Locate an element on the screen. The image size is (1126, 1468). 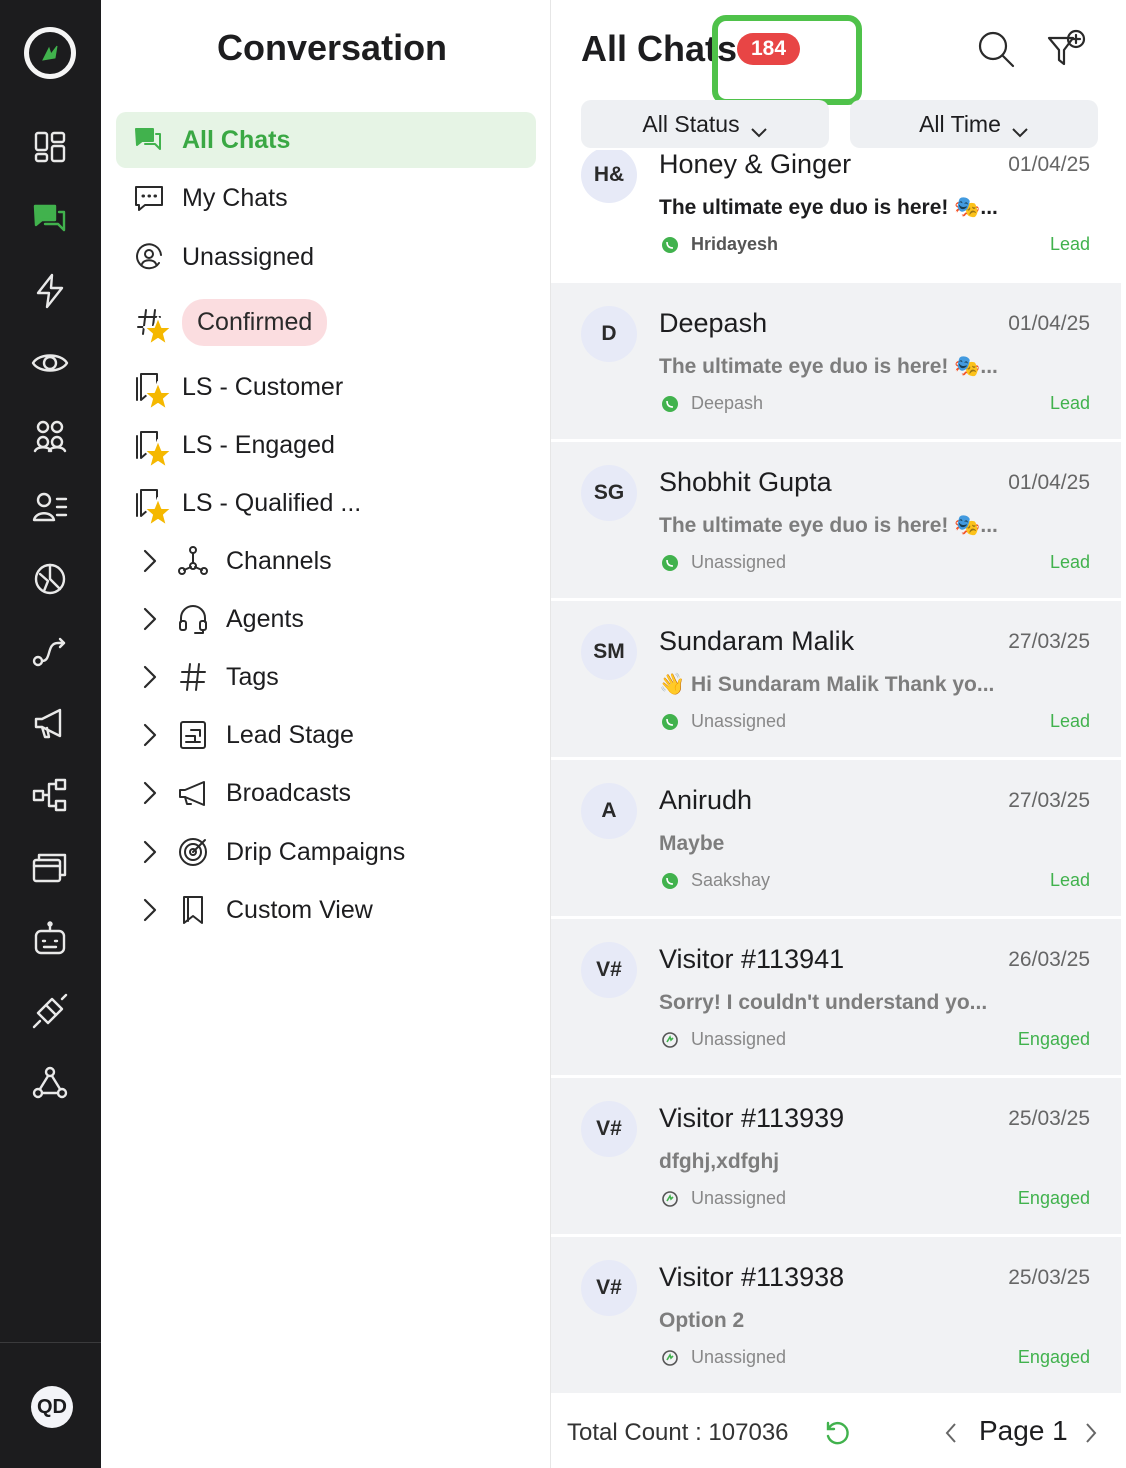
contact-name: Deepash is located at coordinates (713, 323).